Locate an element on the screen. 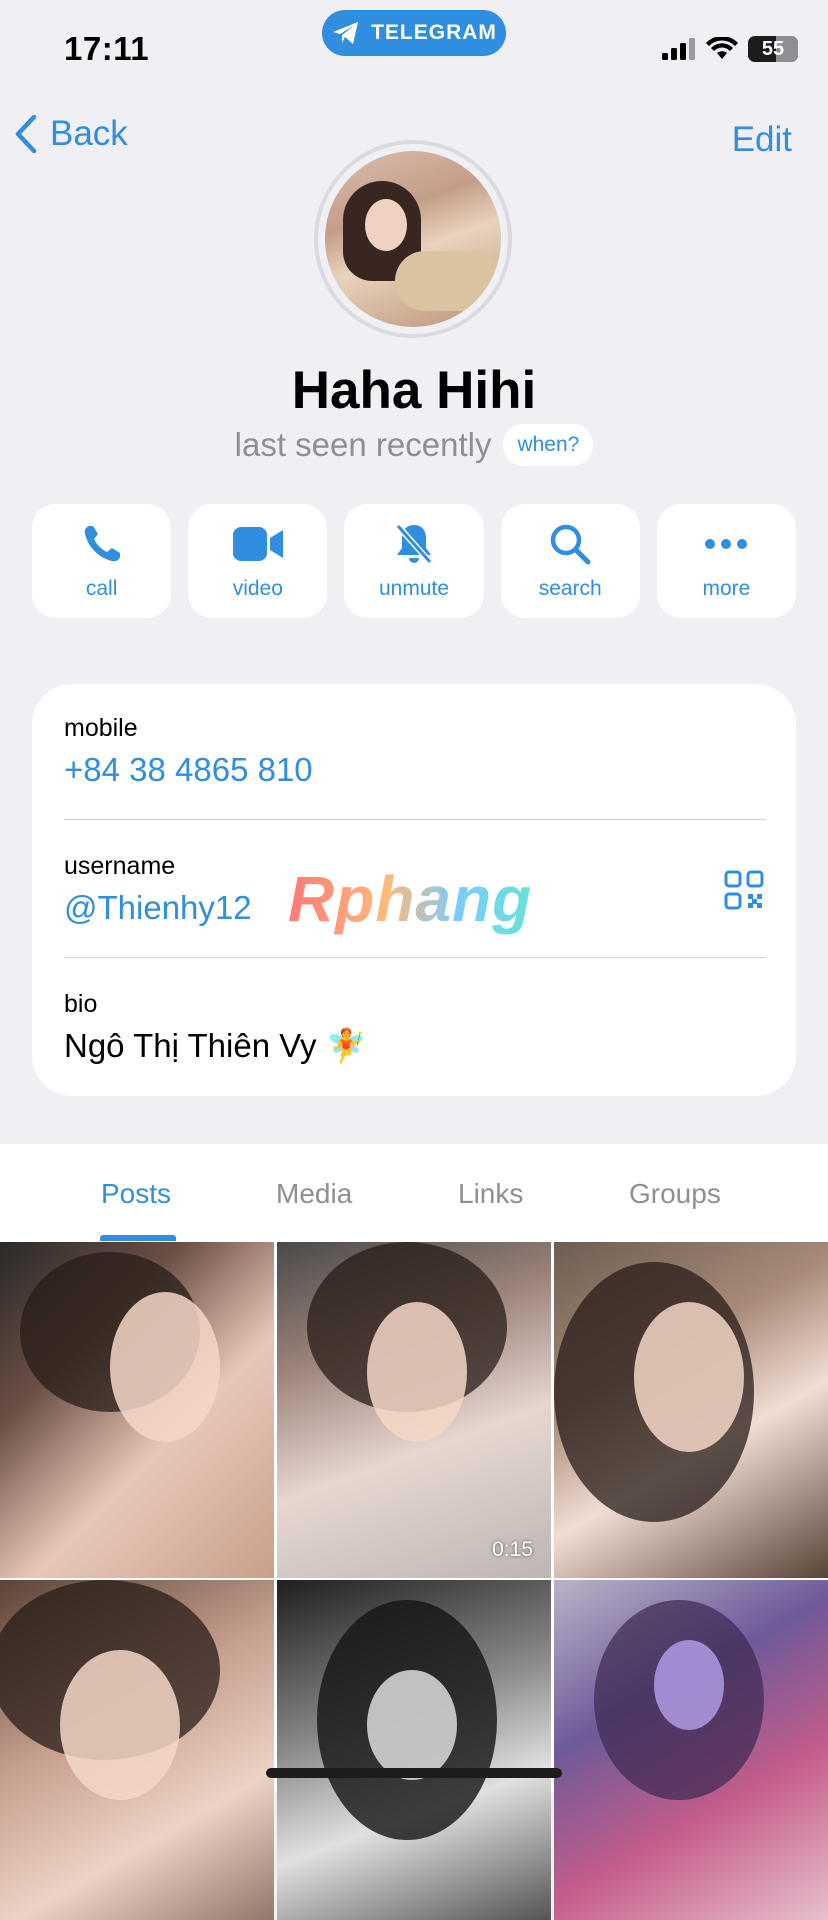 The width and height of the screenshot is (828, 1920). status-icons: 55 is located at coordinates (730, 49).